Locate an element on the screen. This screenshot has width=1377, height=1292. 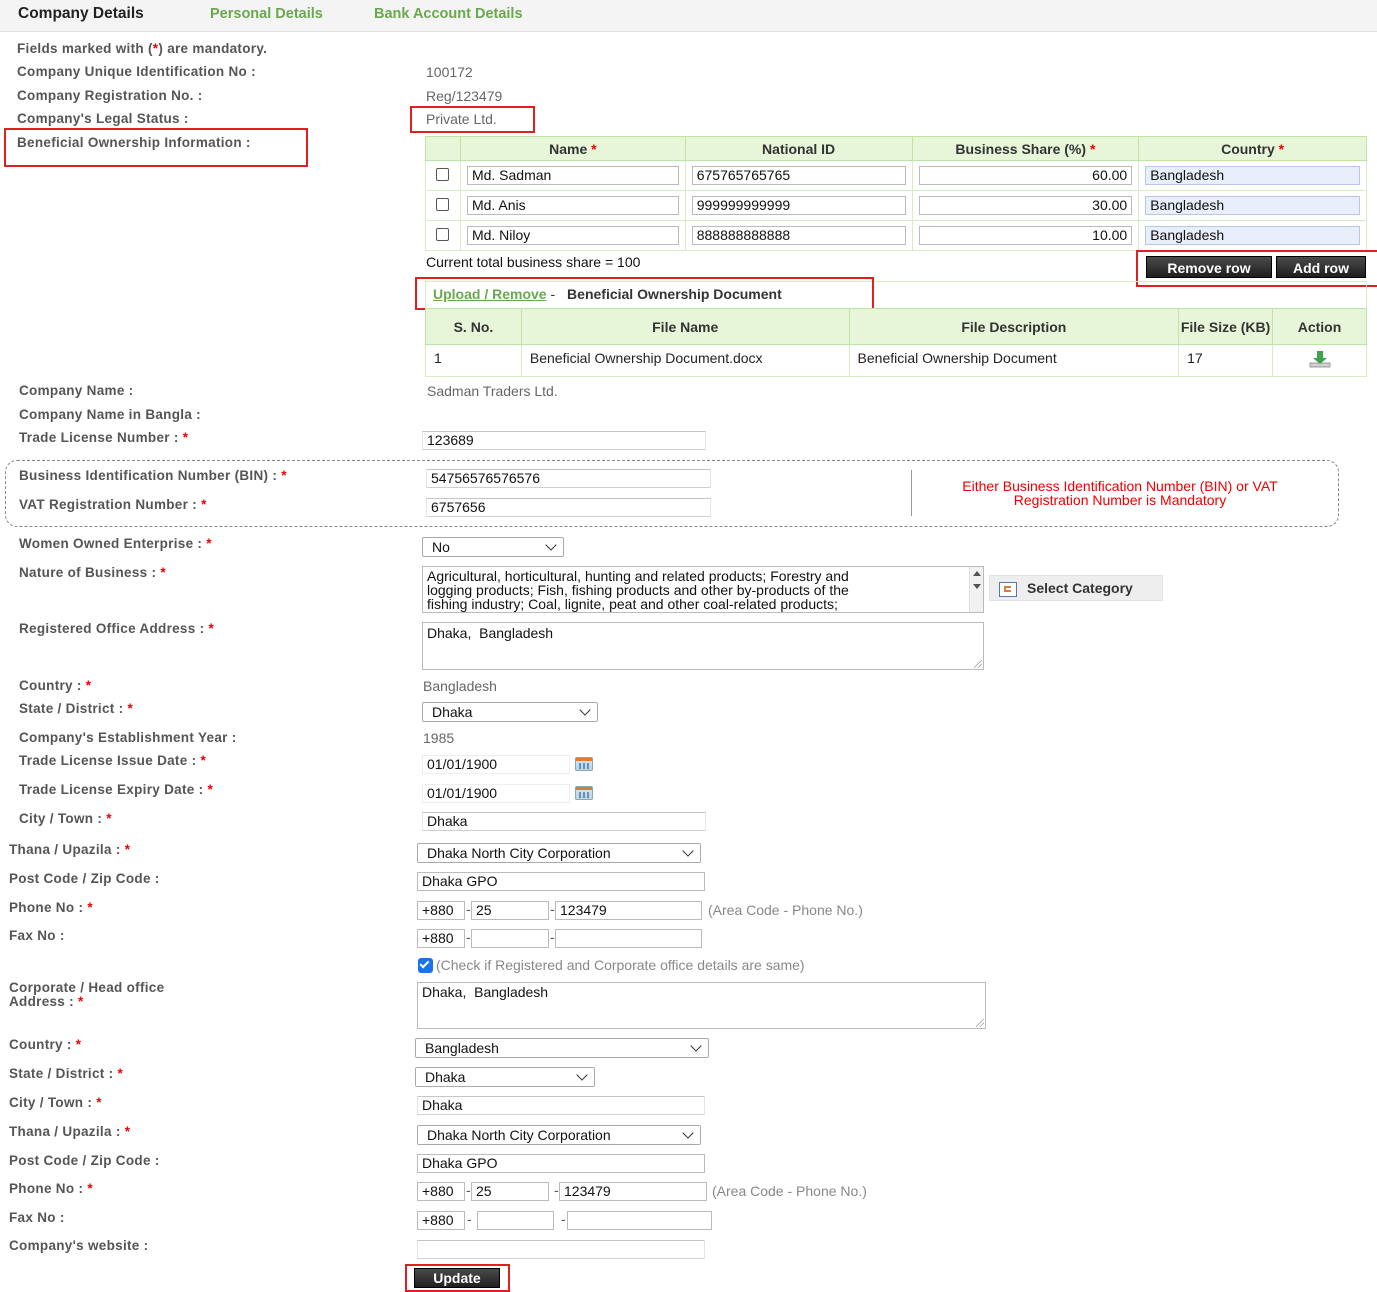
corp-phone-number-input: 123479 is located at coordinates (633, 1191).